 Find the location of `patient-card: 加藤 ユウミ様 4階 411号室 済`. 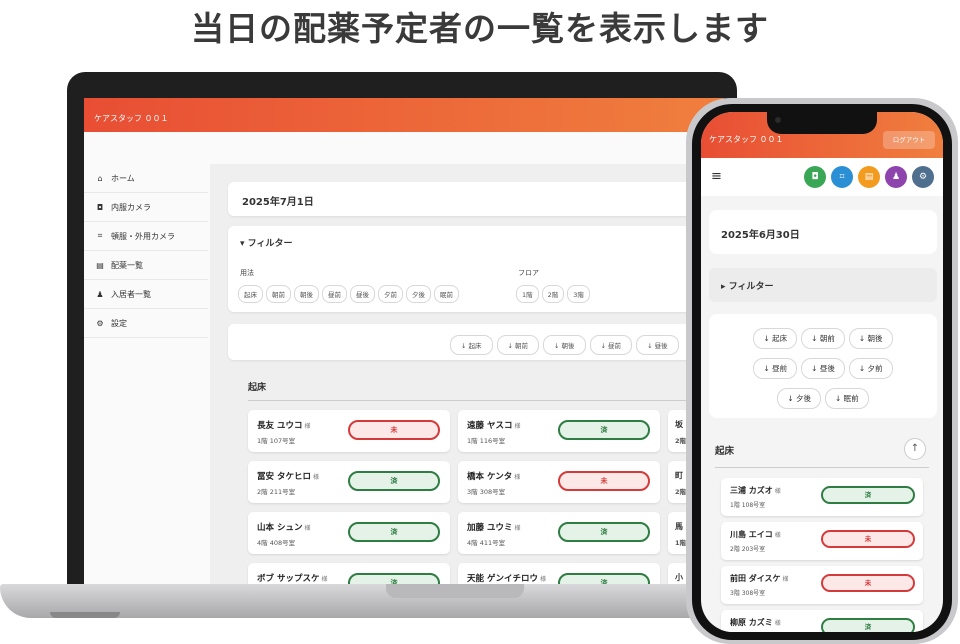

patient-card: 加藤 ユウミ様 4階 411号室 済 is located at coordinates (559, 533).